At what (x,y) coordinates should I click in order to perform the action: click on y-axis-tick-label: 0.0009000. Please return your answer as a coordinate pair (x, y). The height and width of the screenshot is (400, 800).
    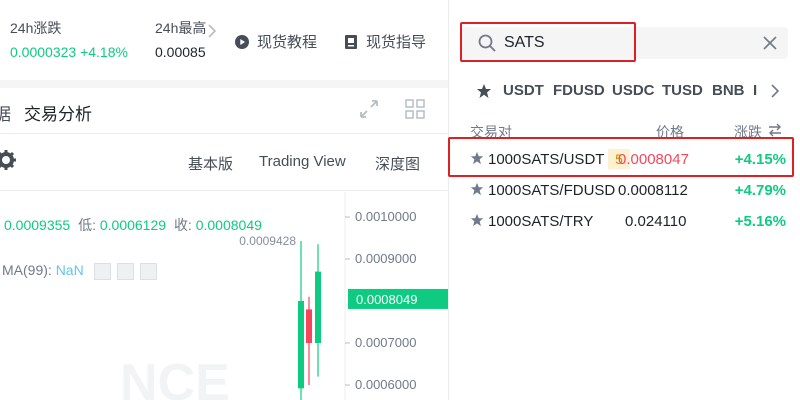
    Looking at the image, I should click on (385, 258).